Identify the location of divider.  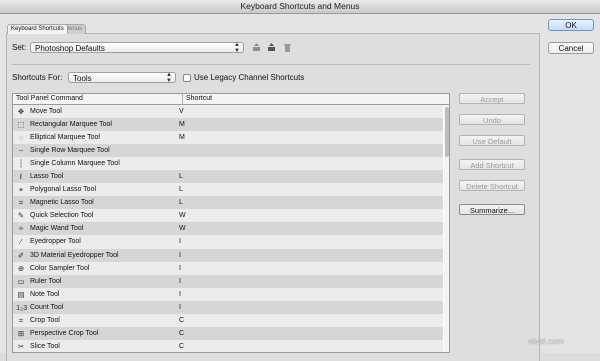
(271, 64).